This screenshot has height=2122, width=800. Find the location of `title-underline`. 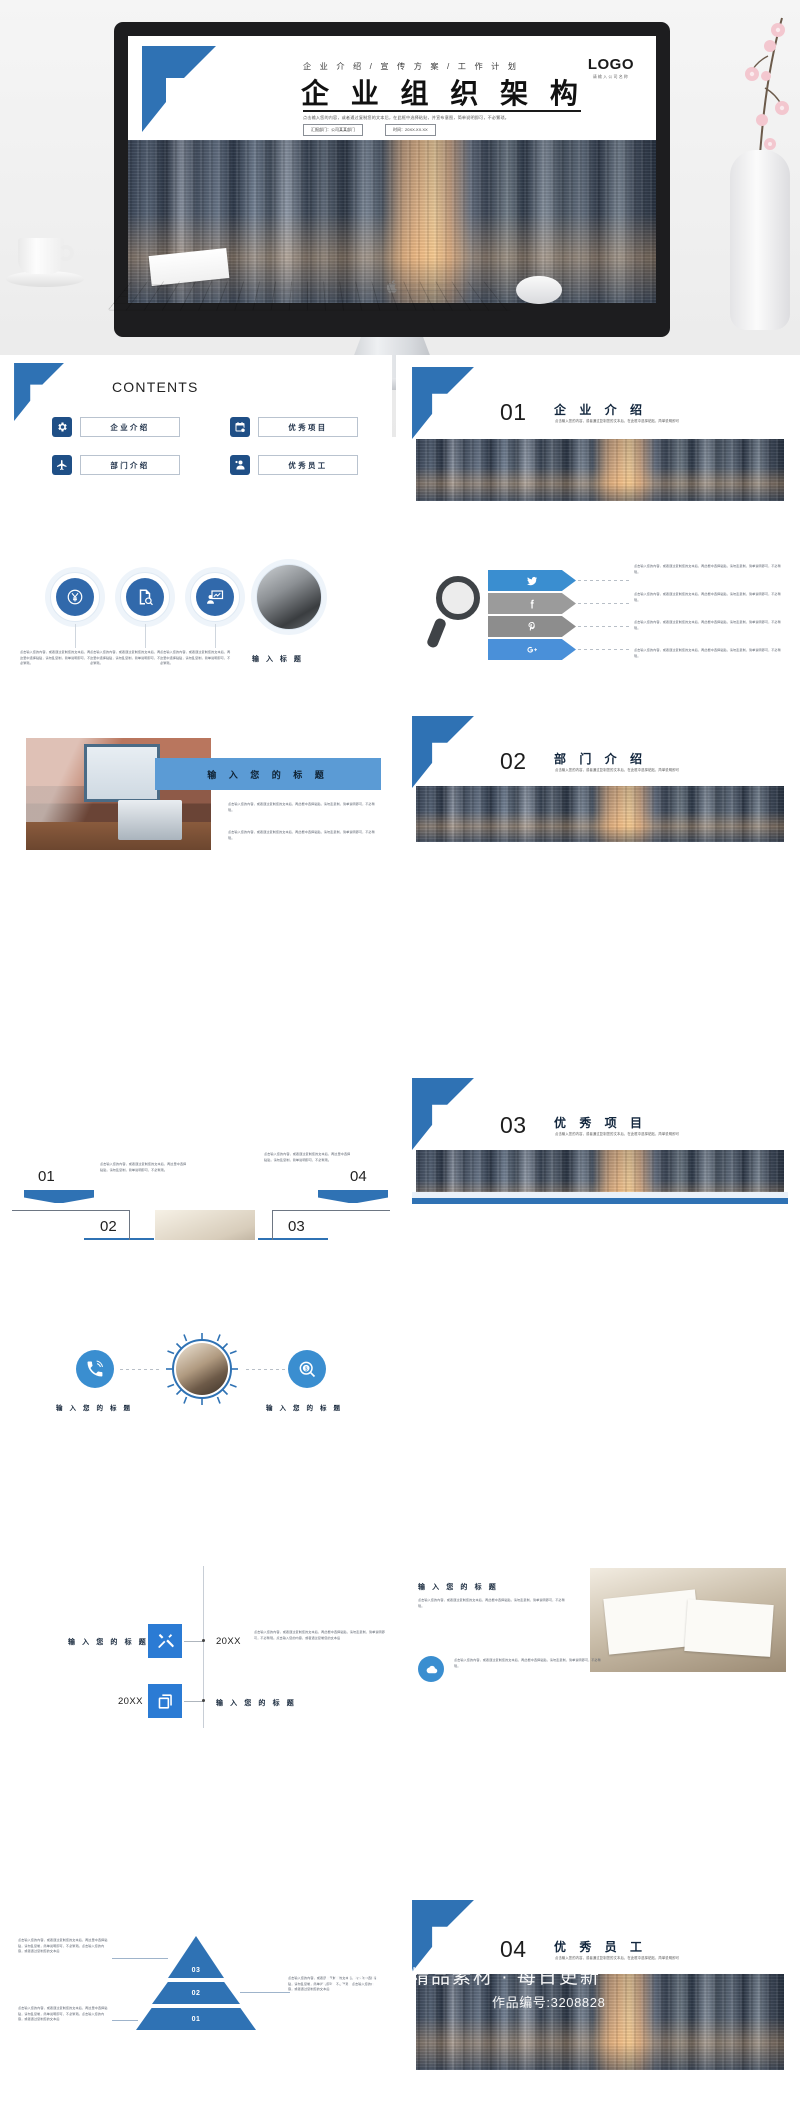

title-underline is located at coordinates (442, 111).